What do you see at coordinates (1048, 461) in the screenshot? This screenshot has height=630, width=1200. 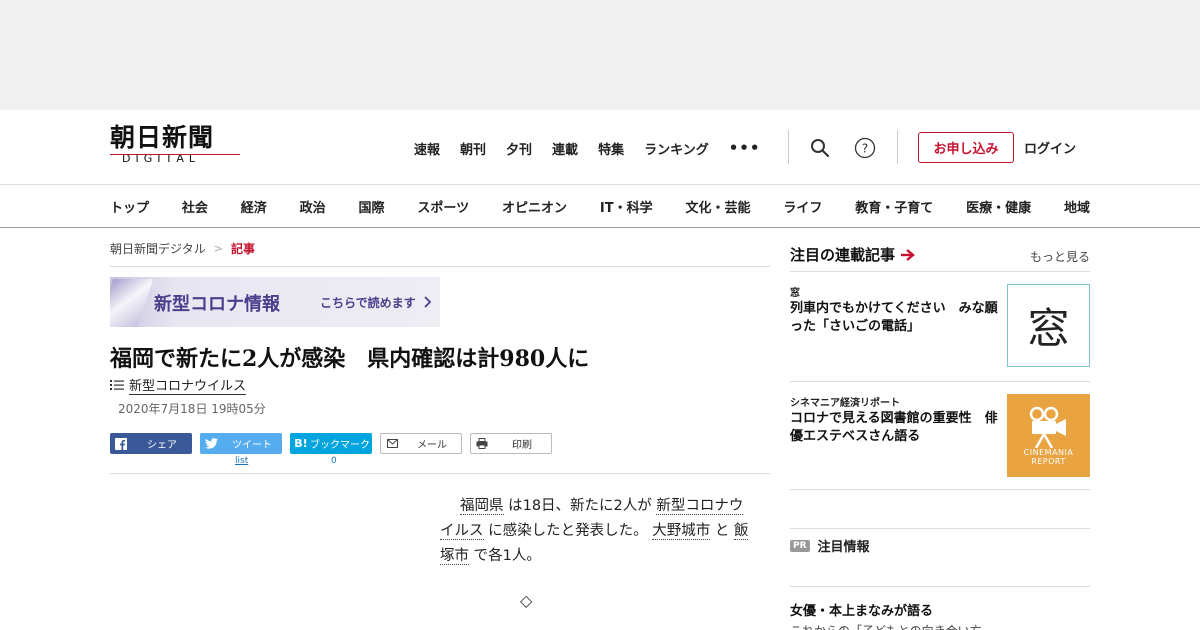 I see `thumbnail-caption: REPORT` at bounding box center [1048, 461].